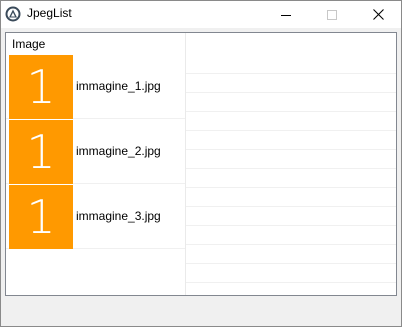 The height and width of the screenshot is (327, 402). Describe the element at coordinates (201, 14) in the screenshot. I see `title-bar: JpegList` at that location.